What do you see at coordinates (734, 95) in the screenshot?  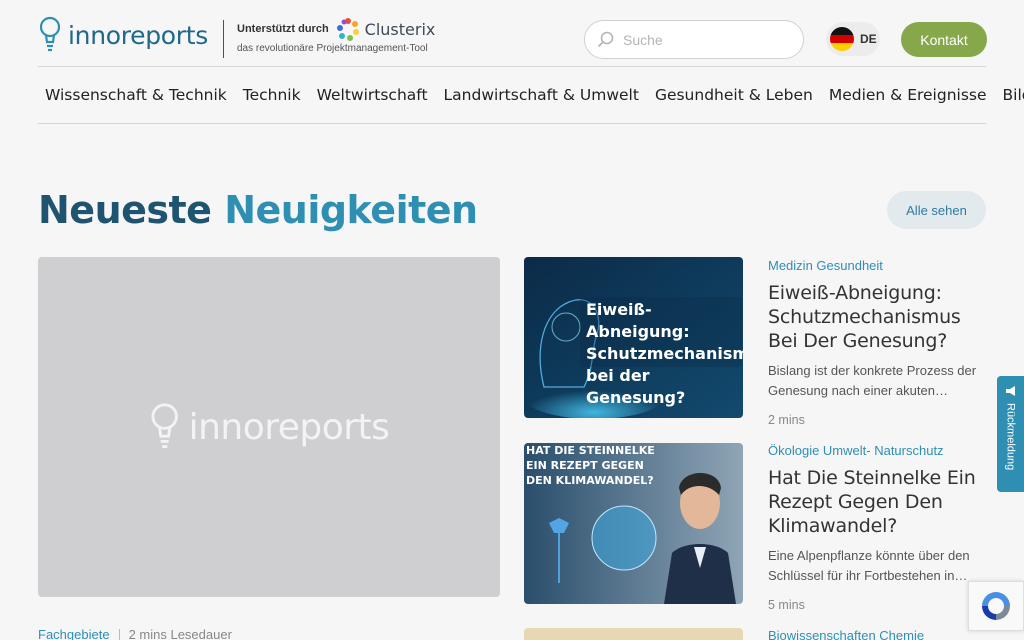 I see `nav-item-gesundheit-leben: Gesundheit & Leben` at bounding box center [734, 95].